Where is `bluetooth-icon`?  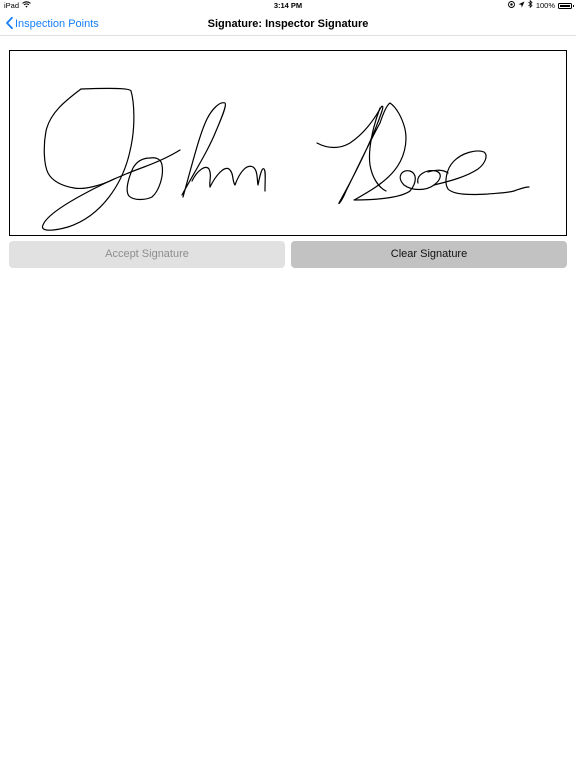
bluetooth-icon is located at coordinates (530, 6).